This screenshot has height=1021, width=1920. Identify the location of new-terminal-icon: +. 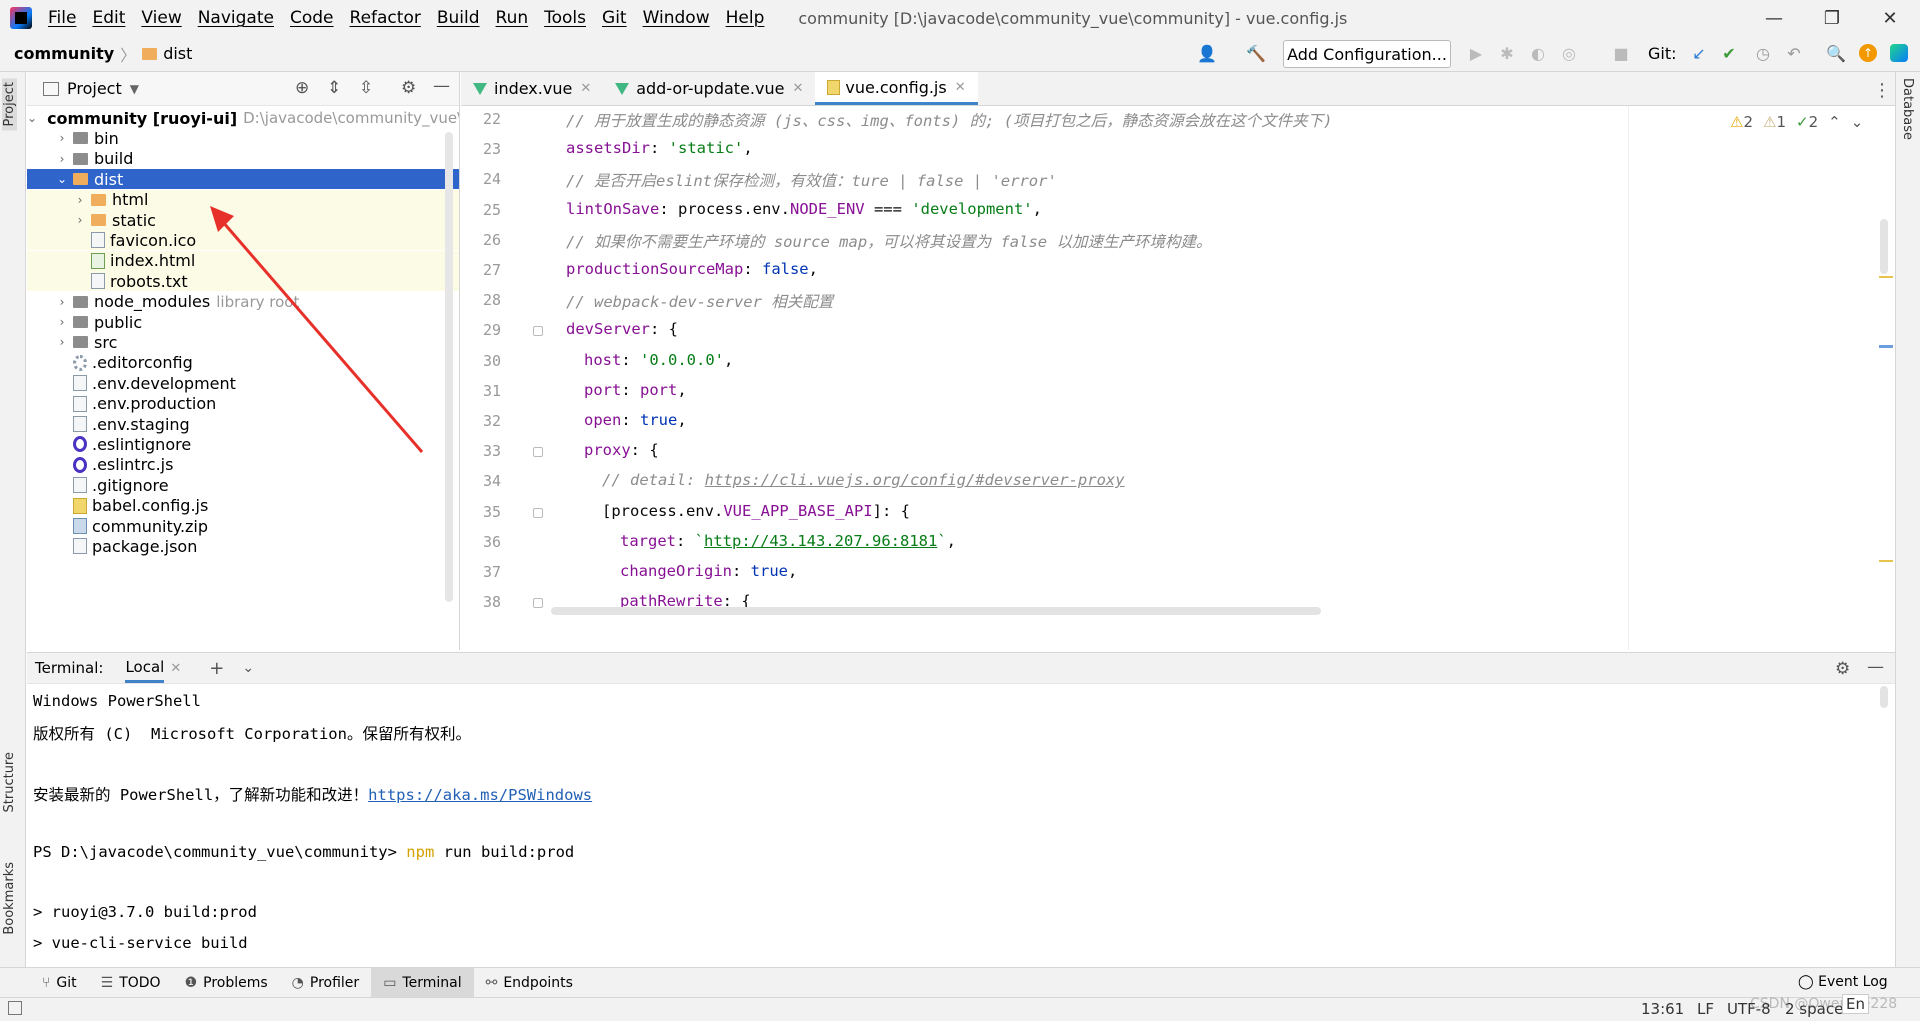
(216, 668).